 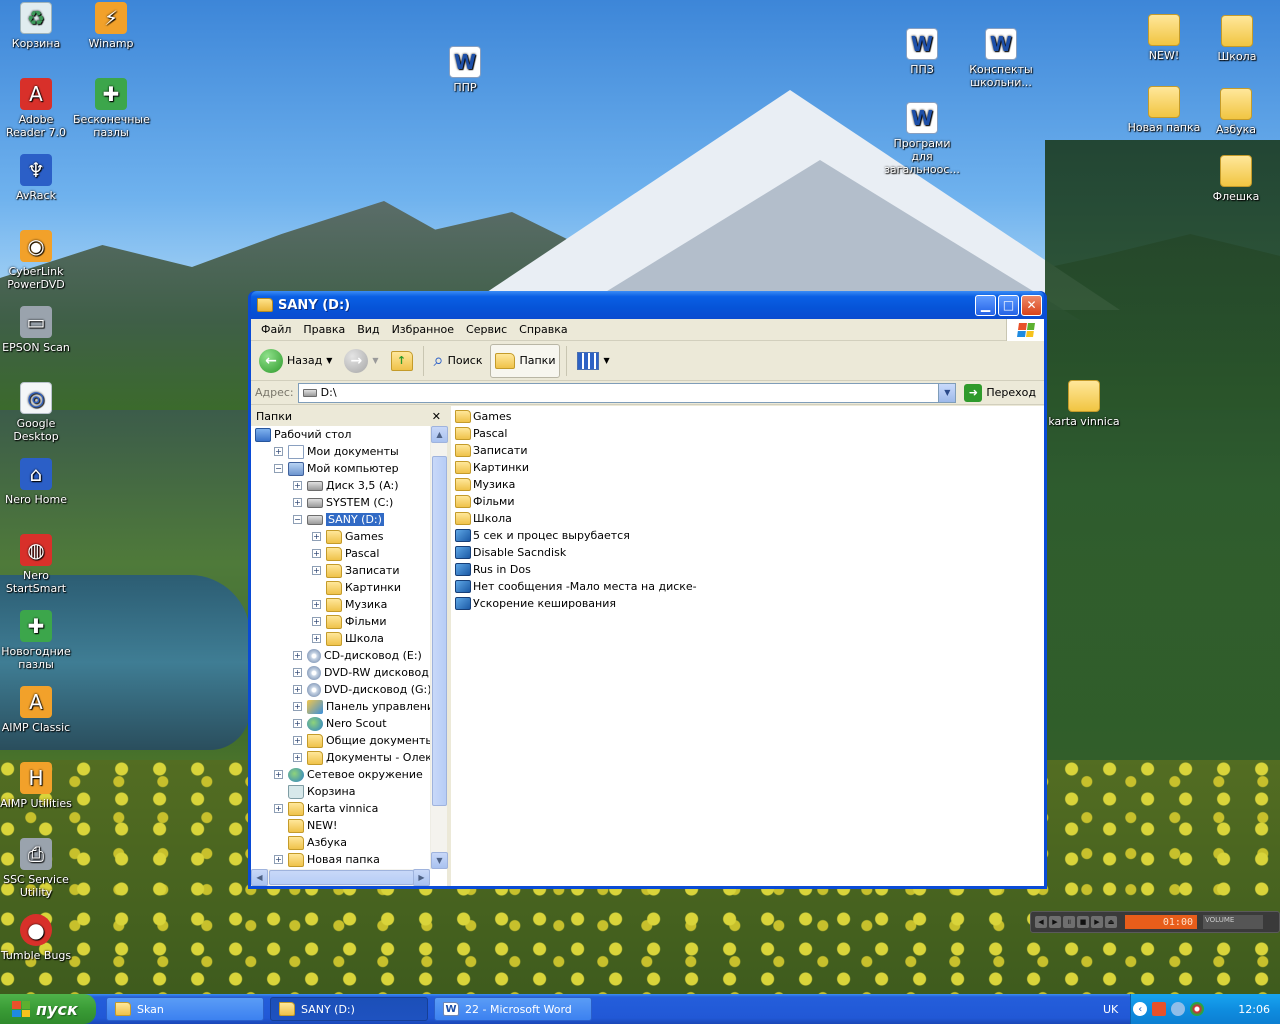 I want to click on tree-item: + Nero Scout, so click(x=340, y=723).